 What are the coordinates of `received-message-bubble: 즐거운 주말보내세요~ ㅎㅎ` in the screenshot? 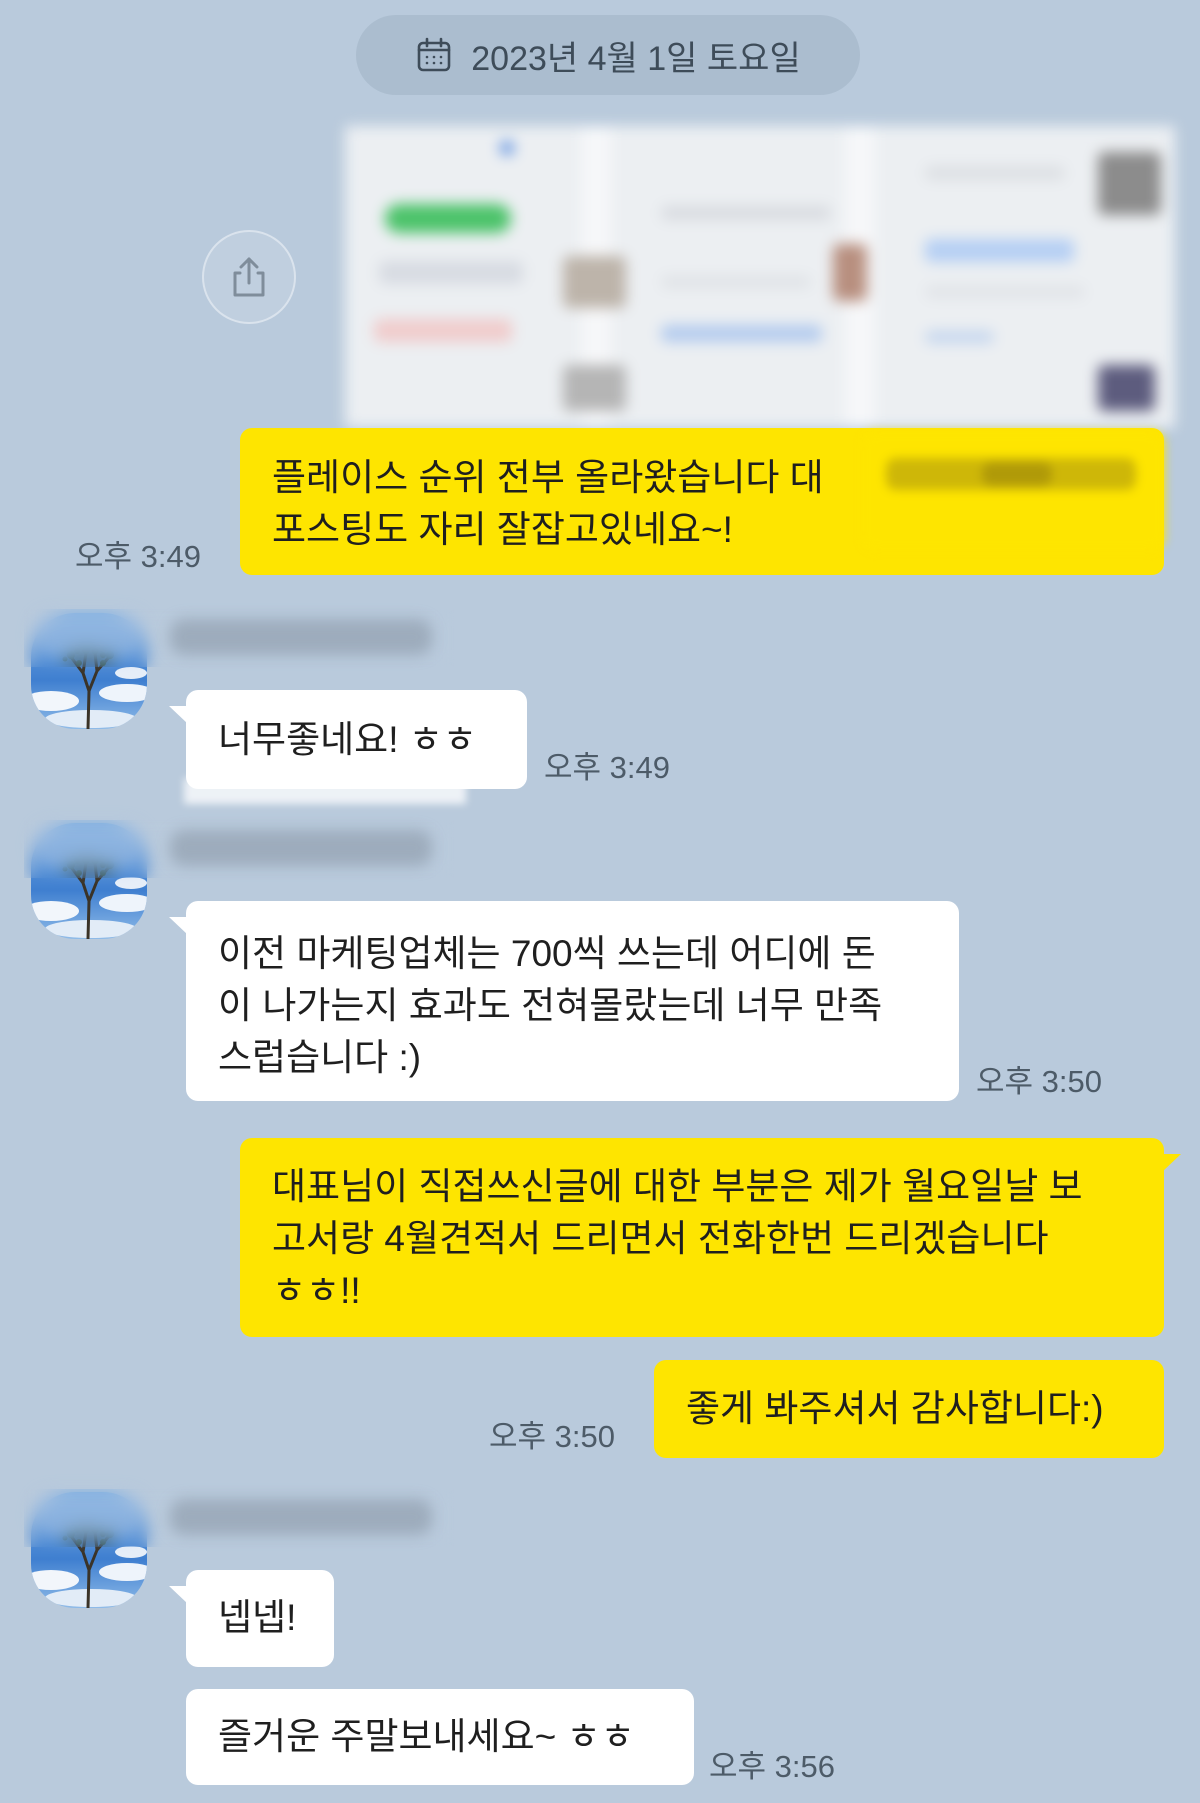 It's located at (440, 1737).